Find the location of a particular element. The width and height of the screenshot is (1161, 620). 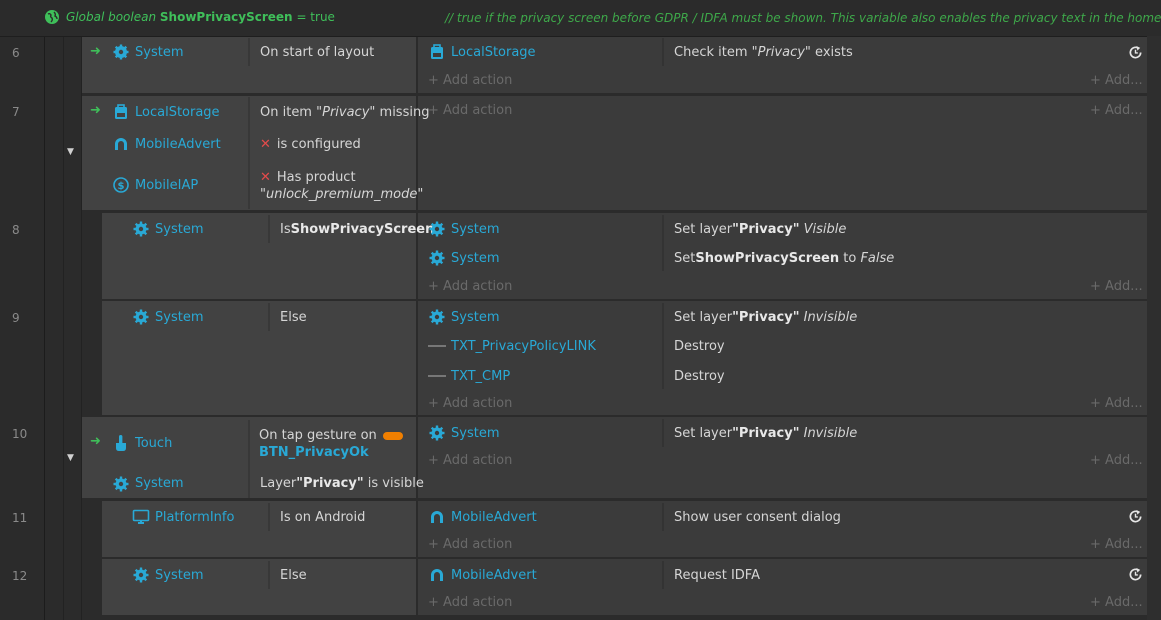

text: is configured is located at coordinates (318, 144).